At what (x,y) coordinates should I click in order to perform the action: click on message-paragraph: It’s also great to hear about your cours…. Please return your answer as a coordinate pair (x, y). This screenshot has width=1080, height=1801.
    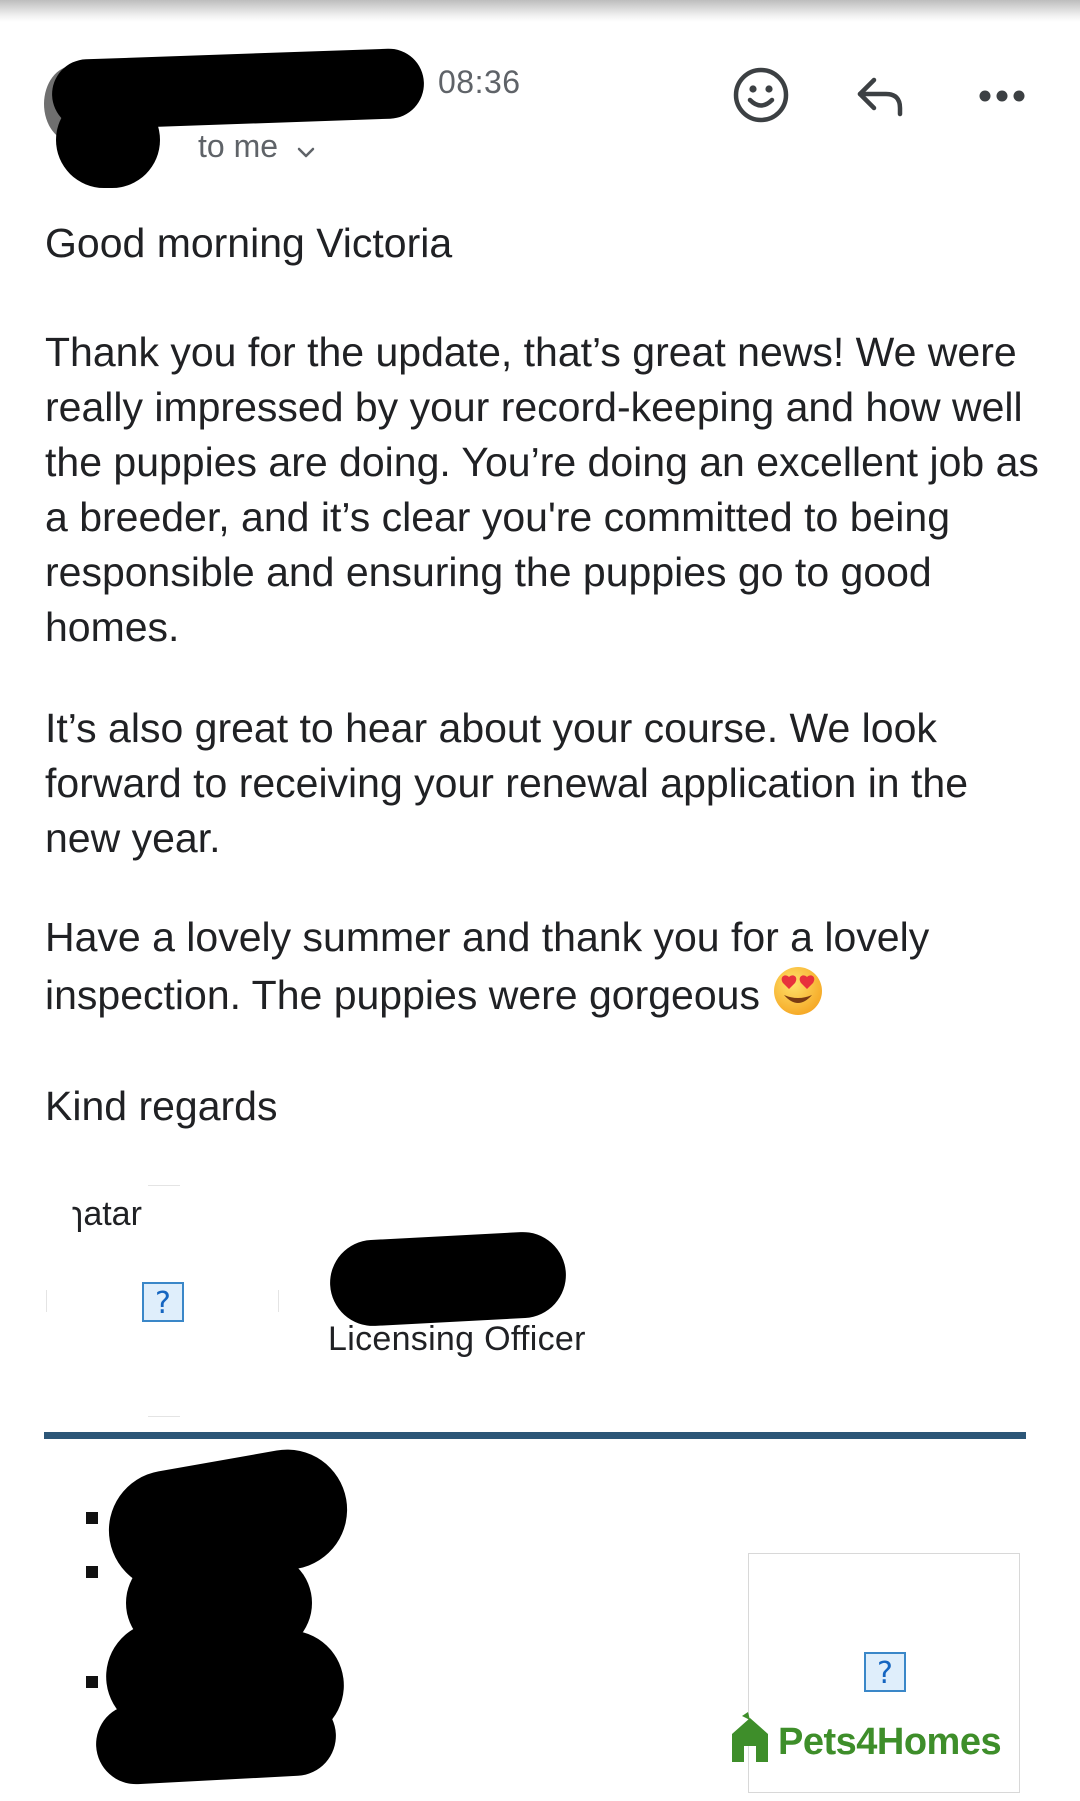
    Looking at the image, I should click on (512, 783).